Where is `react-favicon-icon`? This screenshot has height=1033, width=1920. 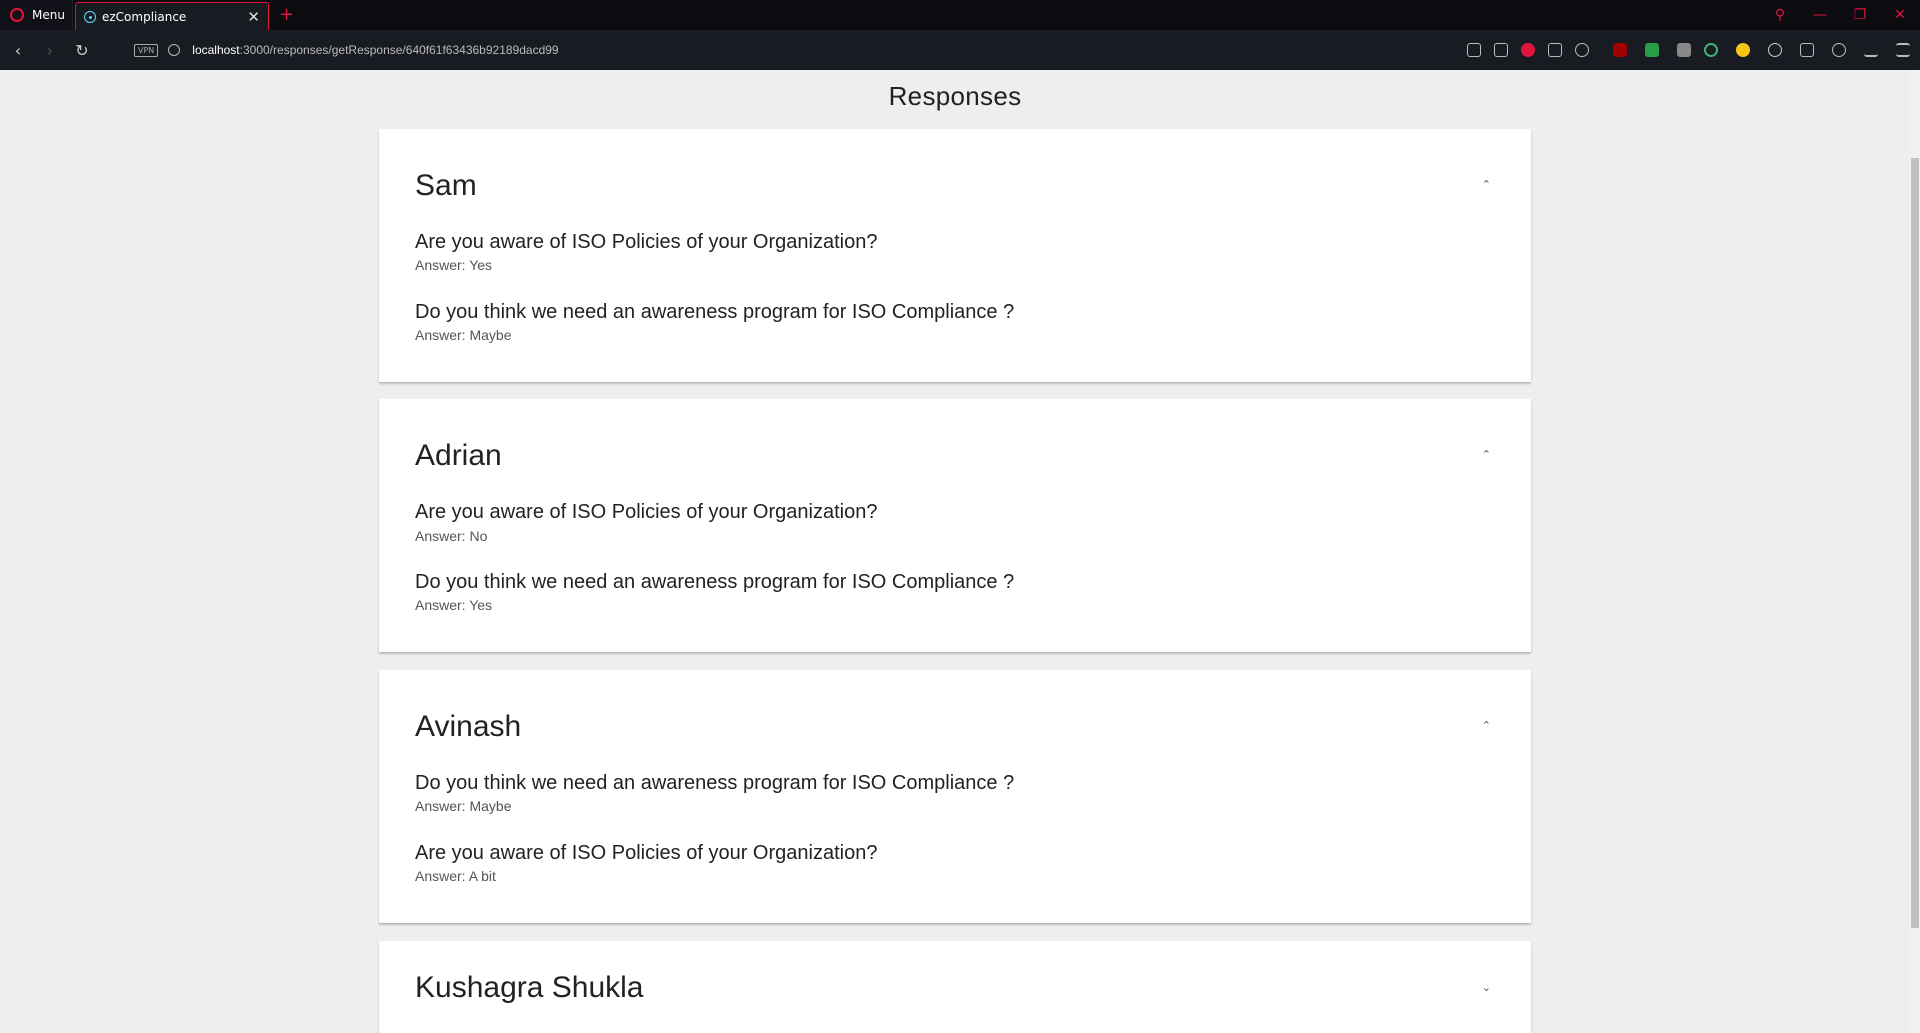 react-favicon-icon is located at coordinates (90, 16).